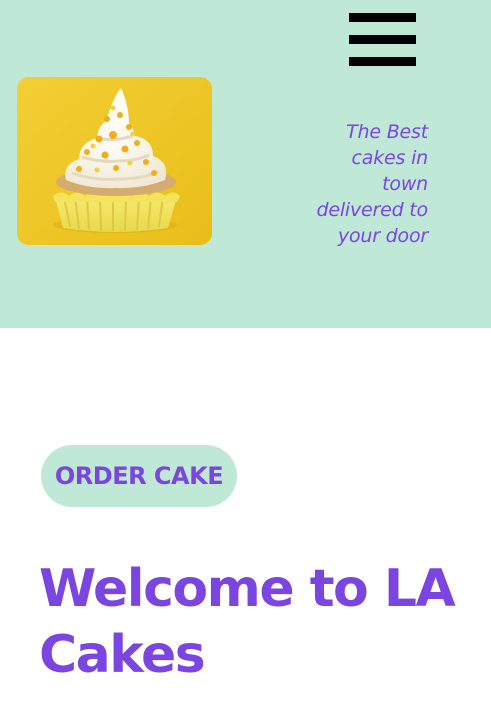  I want to click on order-cake-button: ORDER CAKE, so click(139, 476).